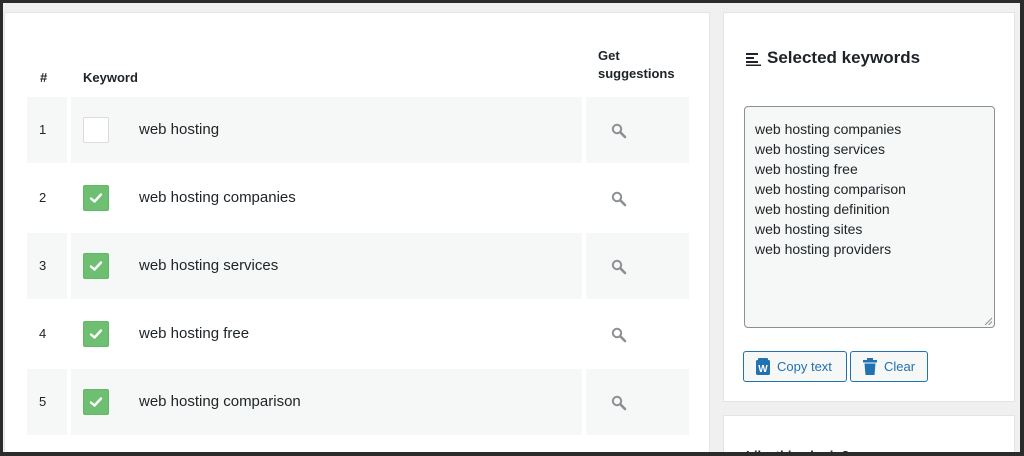 The height and width of the screenshot is (456, 1024). I want to click on clear-label: Clear, so click(900, 366).